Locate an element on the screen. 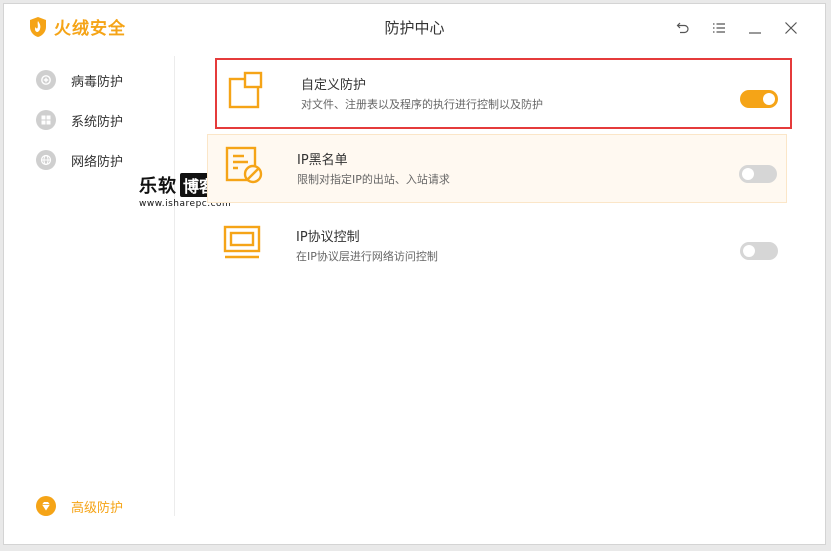 Image resolution: width=831 pixels, height=551 pixels. diamond-icon is located at coordinates (46, 506).